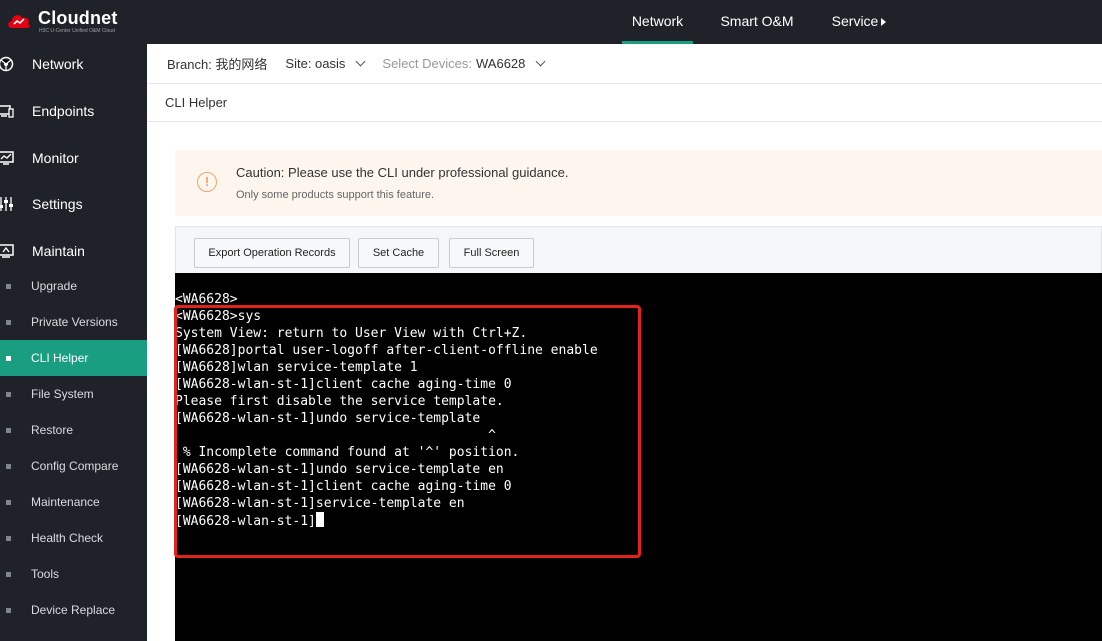  I want to click on sidebar-subitem-label: Device Replace, so click(73, 610).